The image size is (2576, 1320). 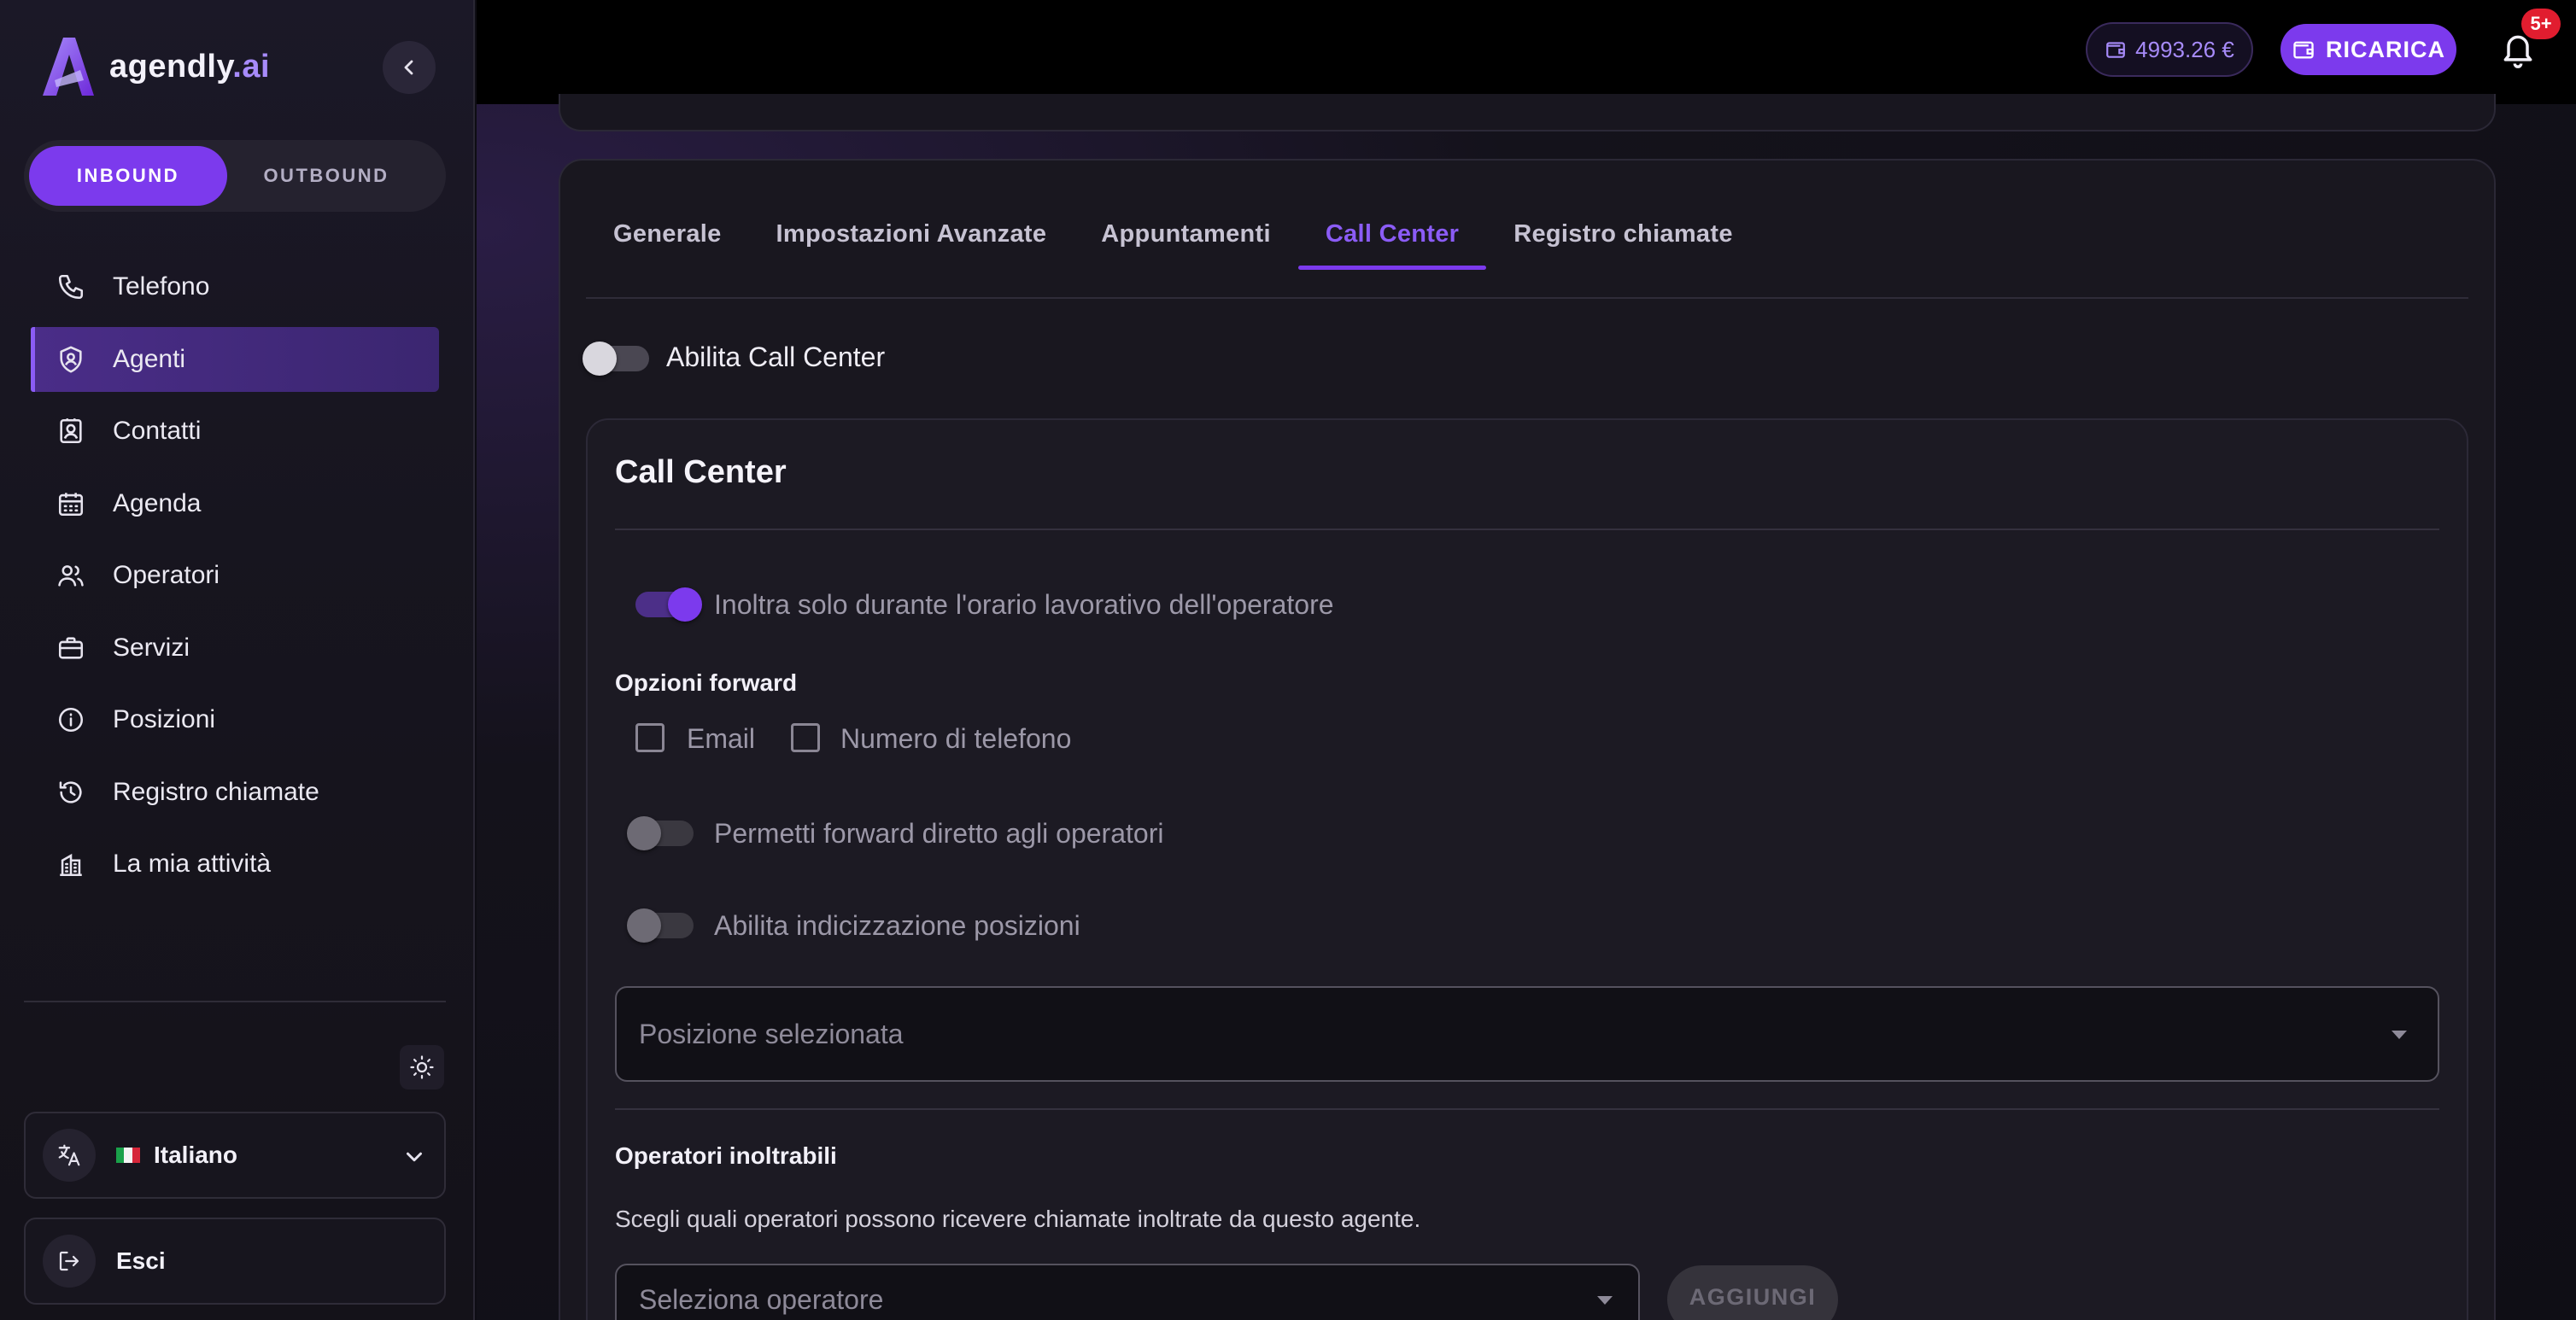 What do you see at coordinates (71, 359) in the screenshot?
I see `shield-user-icon` at bounding box center [71, 359].